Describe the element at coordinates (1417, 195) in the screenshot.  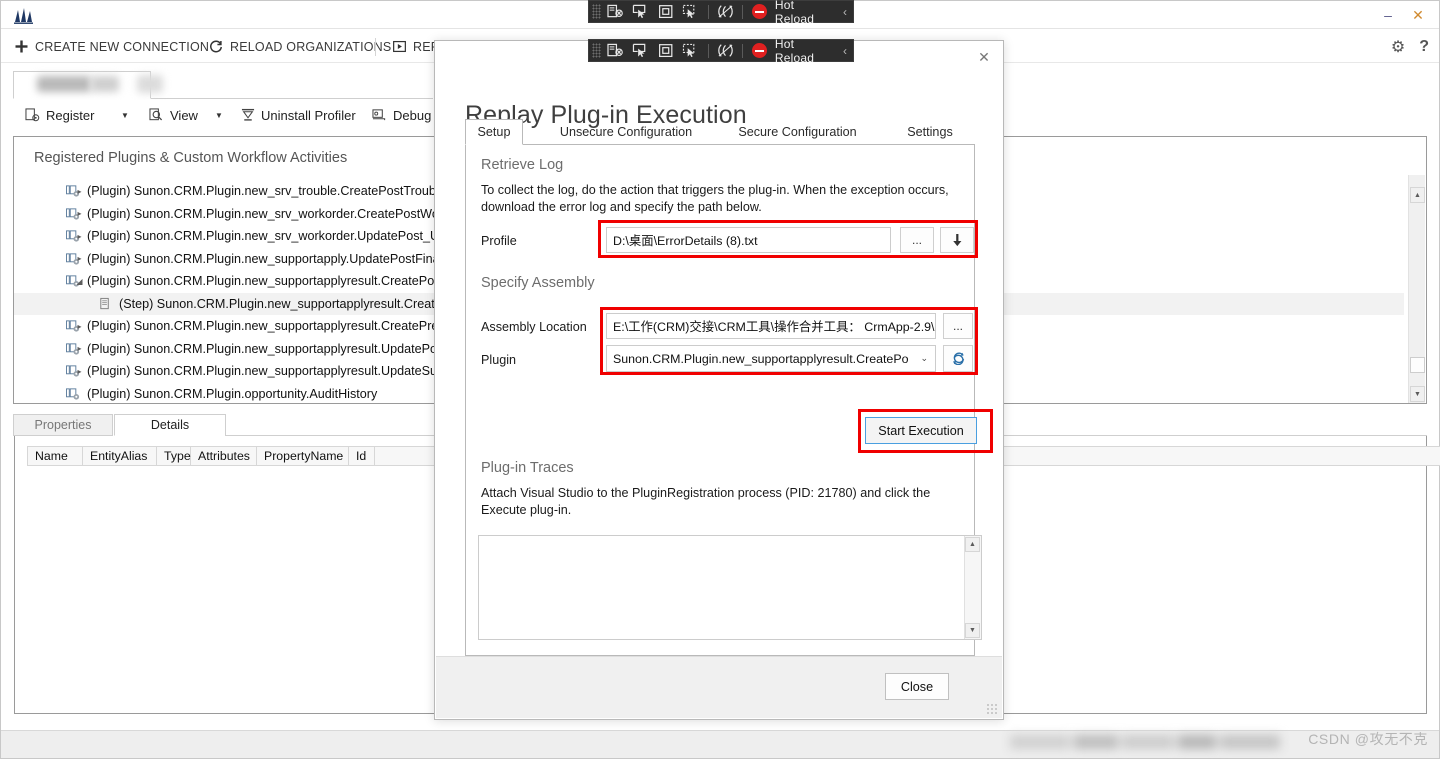
I see `scroll-up-button: ▲` at that location.